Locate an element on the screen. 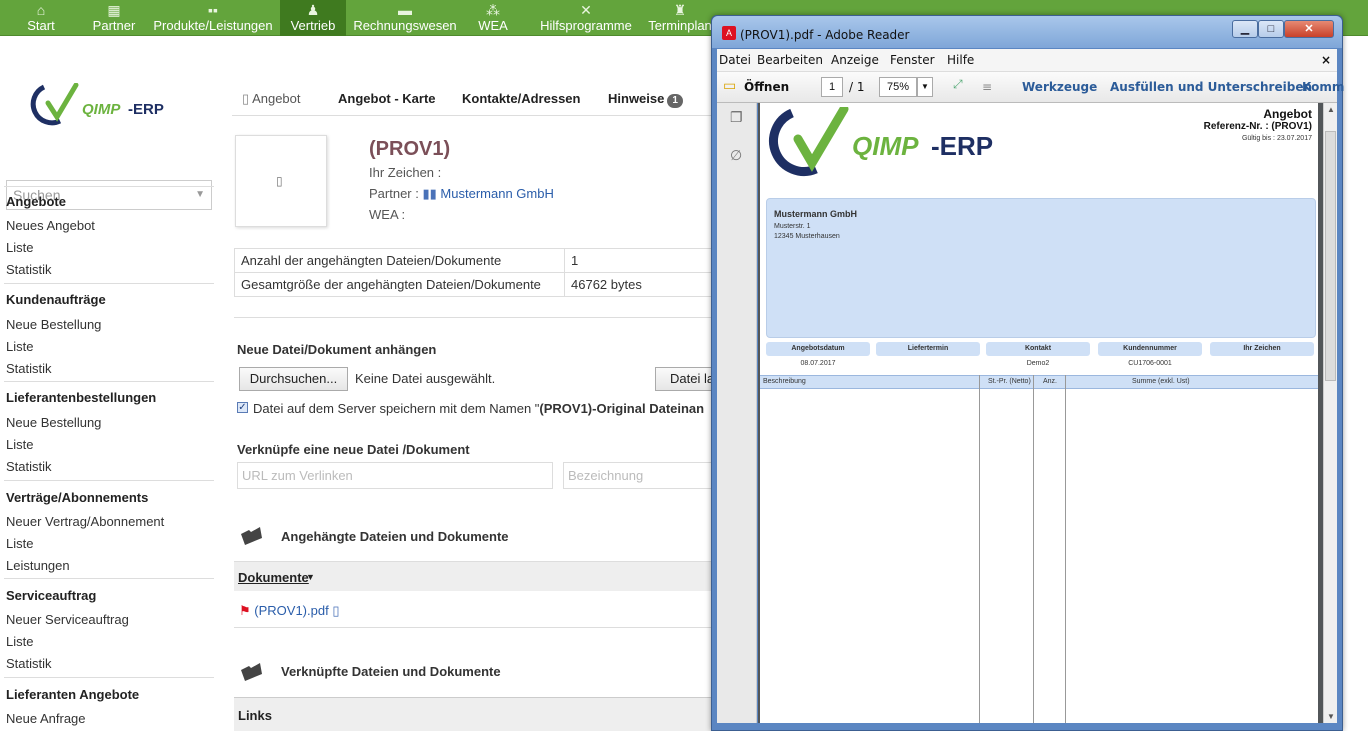  scrollbar-thumb is located at coordinates (1330, 256).